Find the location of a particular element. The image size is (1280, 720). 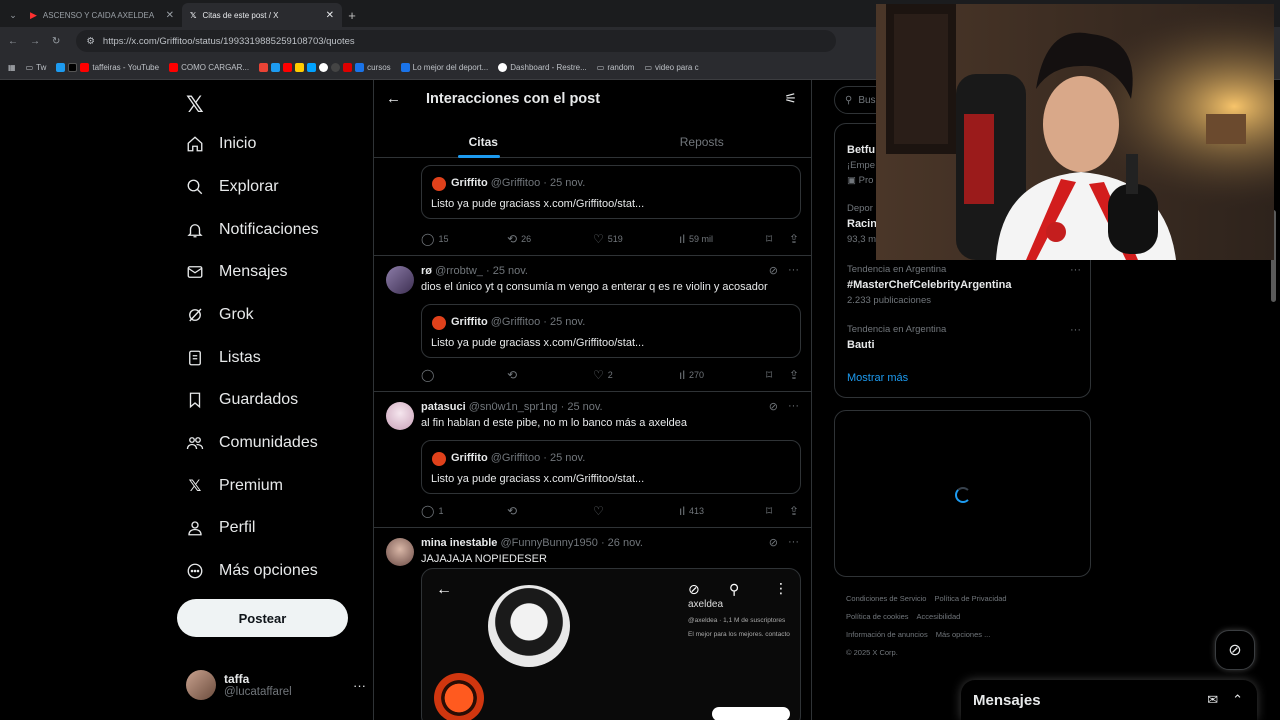

like-button: ♡ 2 is located at coordinates (603, 375).